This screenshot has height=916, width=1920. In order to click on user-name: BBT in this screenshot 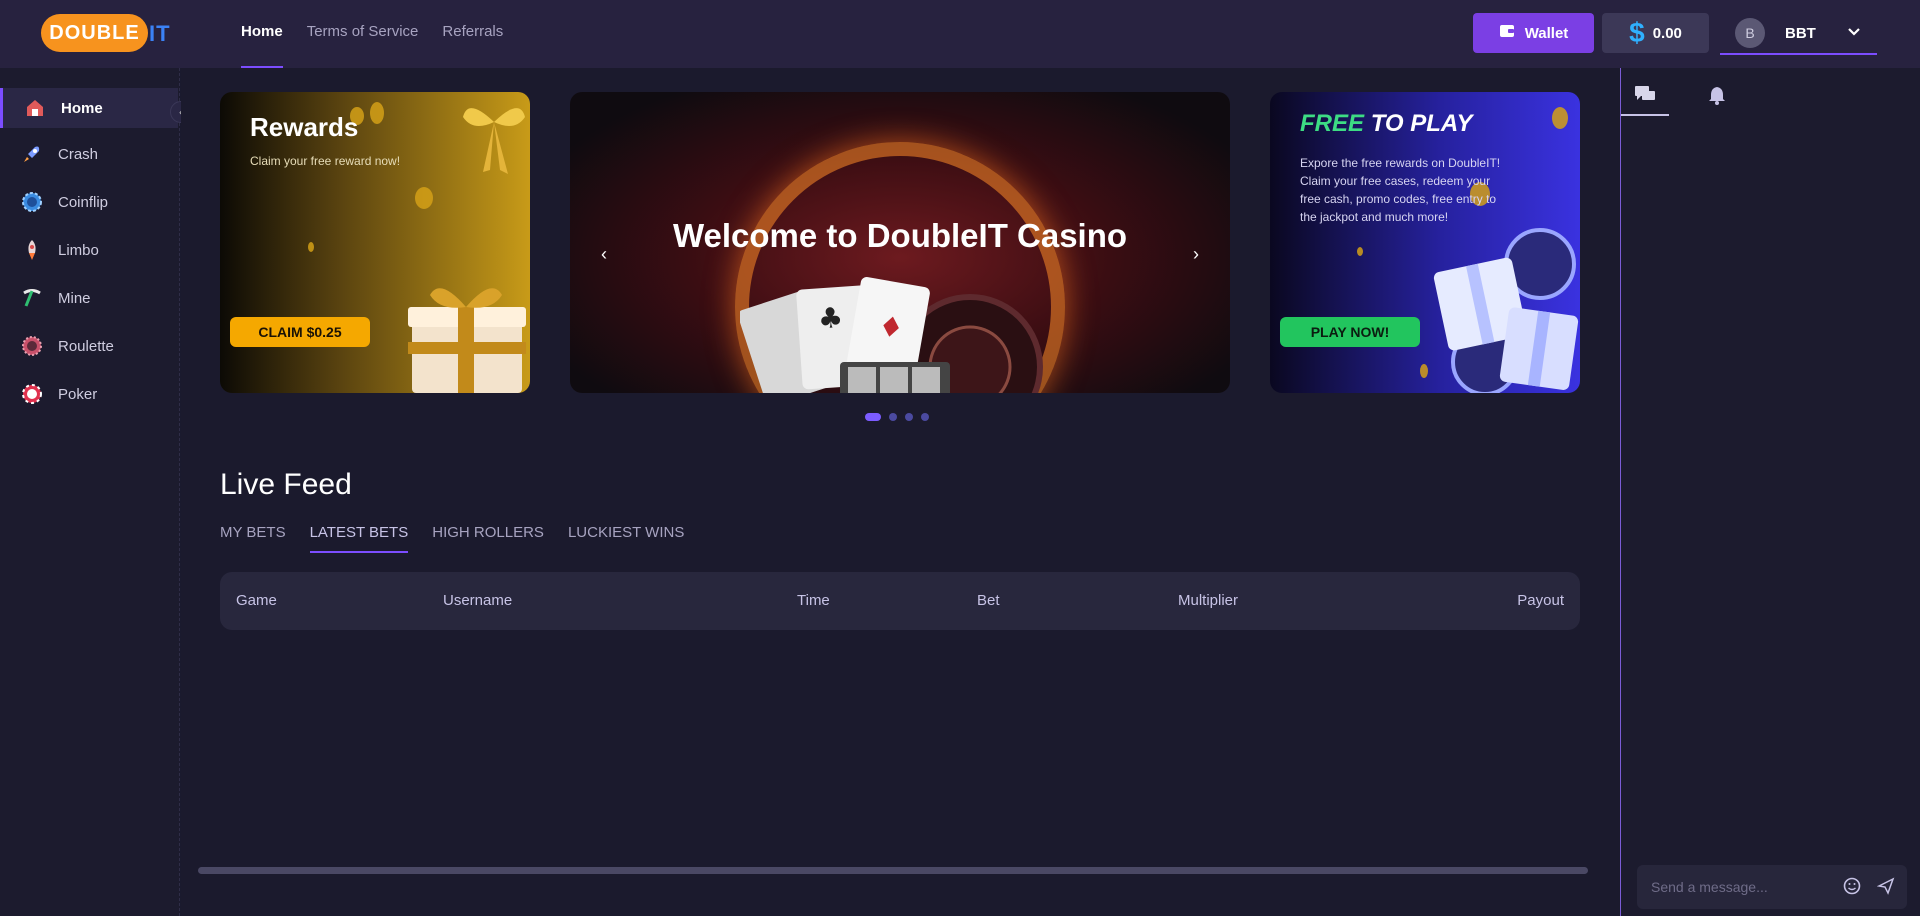, I will do `click(1800, 33)`.